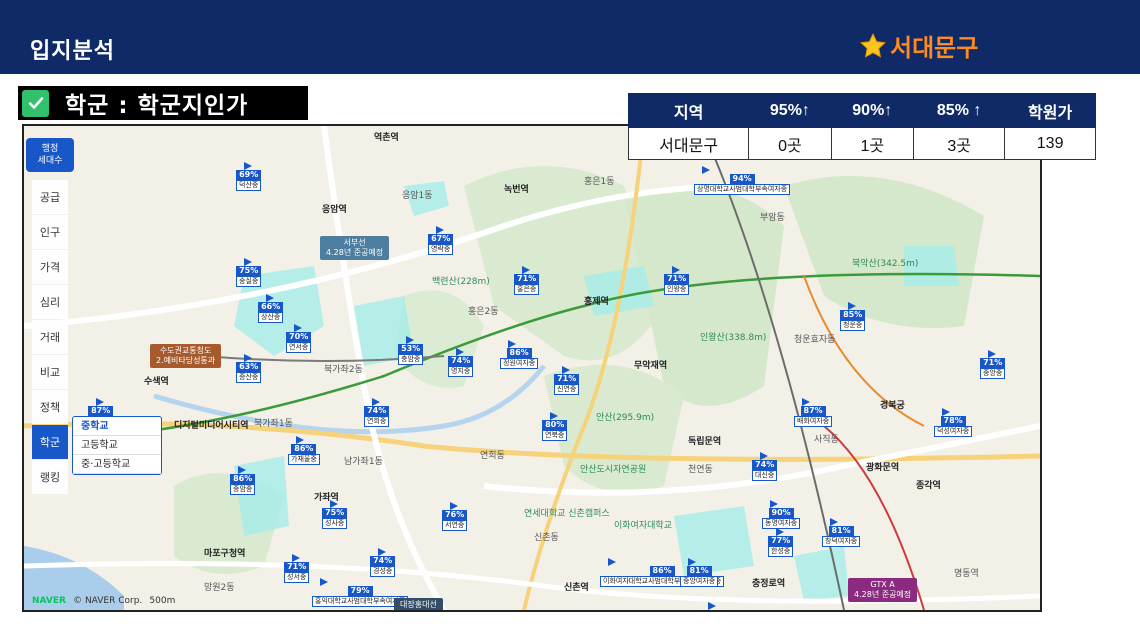 The image size is (1140, 641). Describe the element at coordinates (249, 272) in the screenshot. I see `school-marker: 75% 숭실중` at that location.